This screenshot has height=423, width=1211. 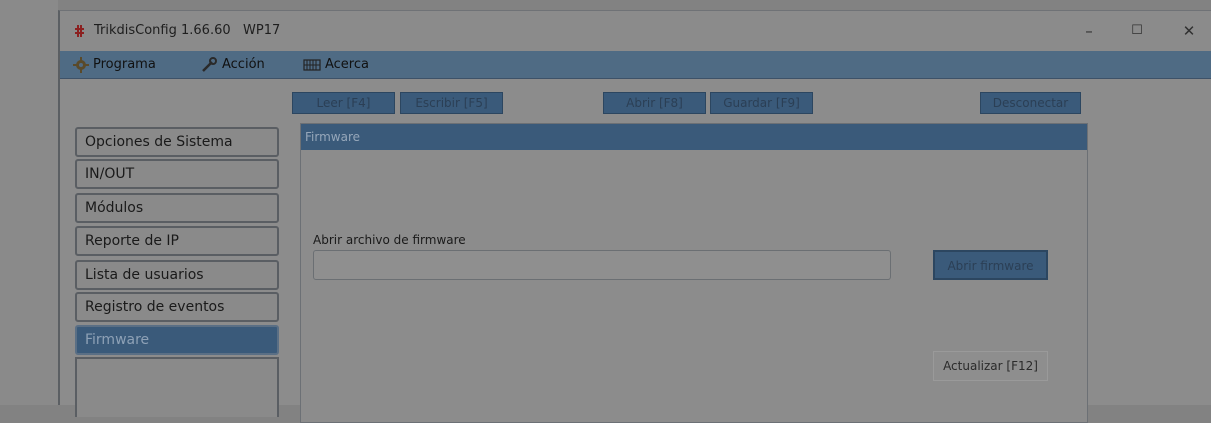 I want to click on sidebar-item-modulos: Módulos, so click(x=177, y=208).